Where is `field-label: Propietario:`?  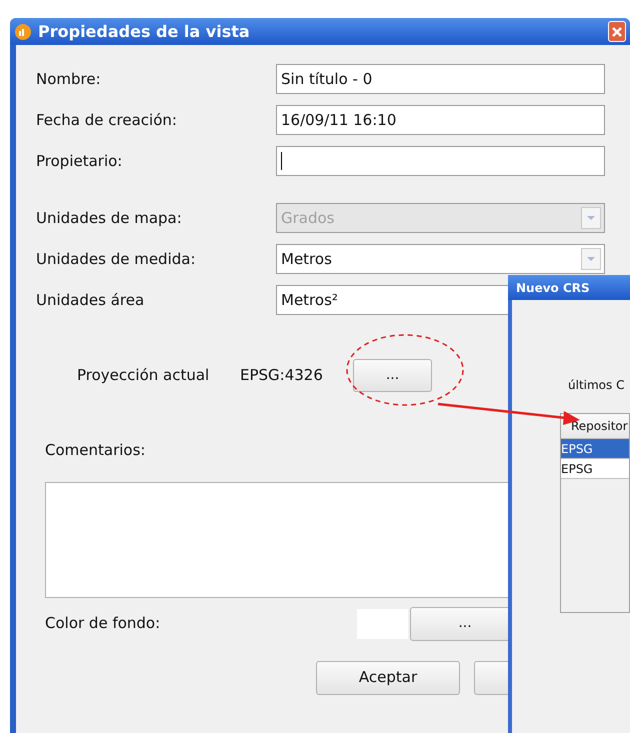 field-label: Propietario: is located at coordinates (80, 161).